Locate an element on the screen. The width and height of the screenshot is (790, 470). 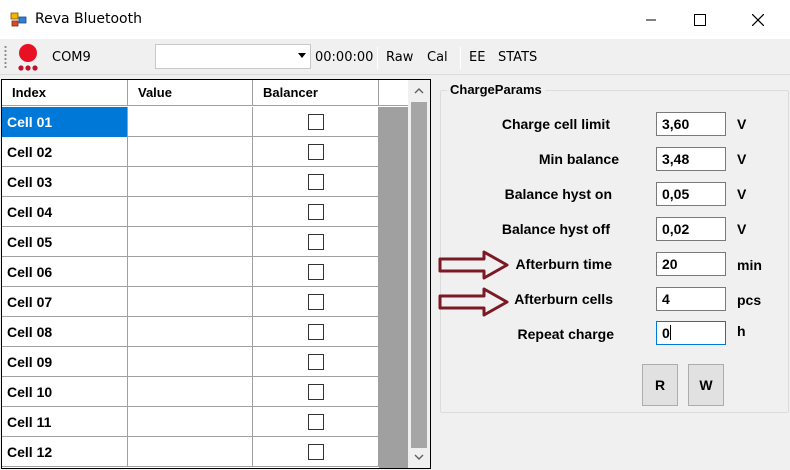
read-button: R is located at coordinates (660, 385).